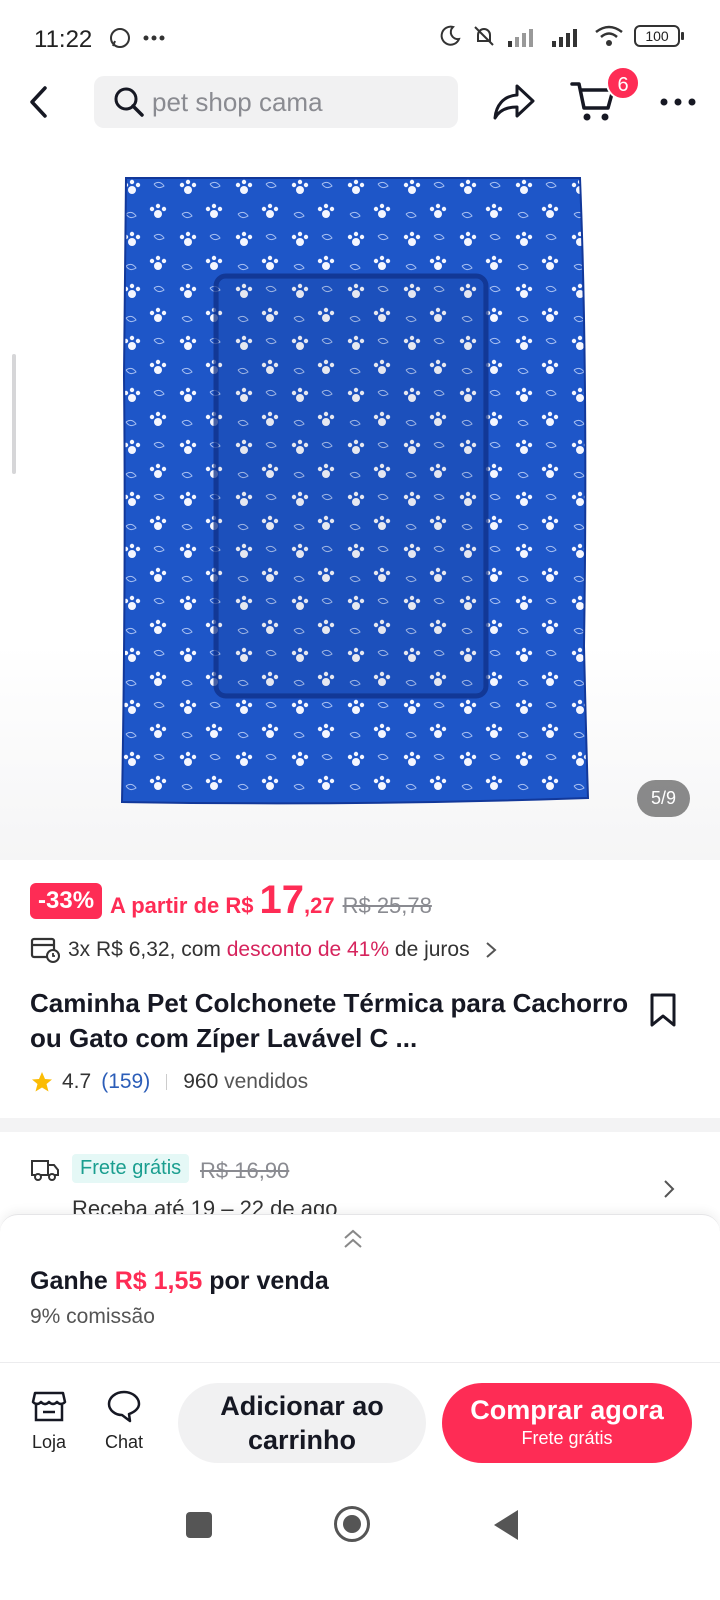  What do you see at coordinates (92, 1316) in the screenshot?
I see `commission-rate: 9% comissão` at bounding box center [92, 1316].